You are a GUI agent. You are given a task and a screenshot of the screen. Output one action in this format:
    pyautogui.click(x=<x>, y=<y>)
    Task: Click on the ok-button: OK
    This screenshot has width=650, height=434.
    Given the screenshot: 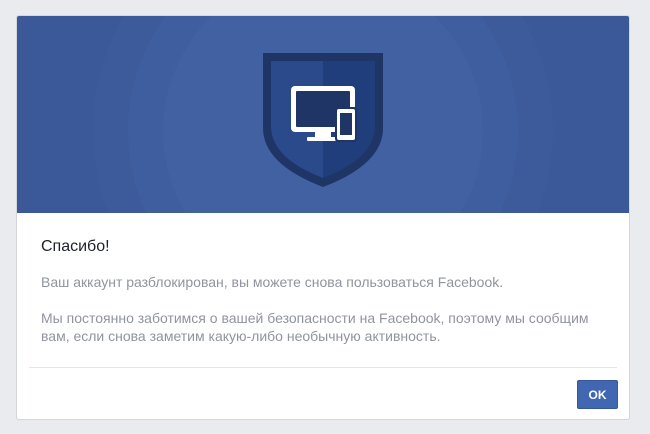 What is the action you would take?
    pyautogui.click(x=597, y=394)
    